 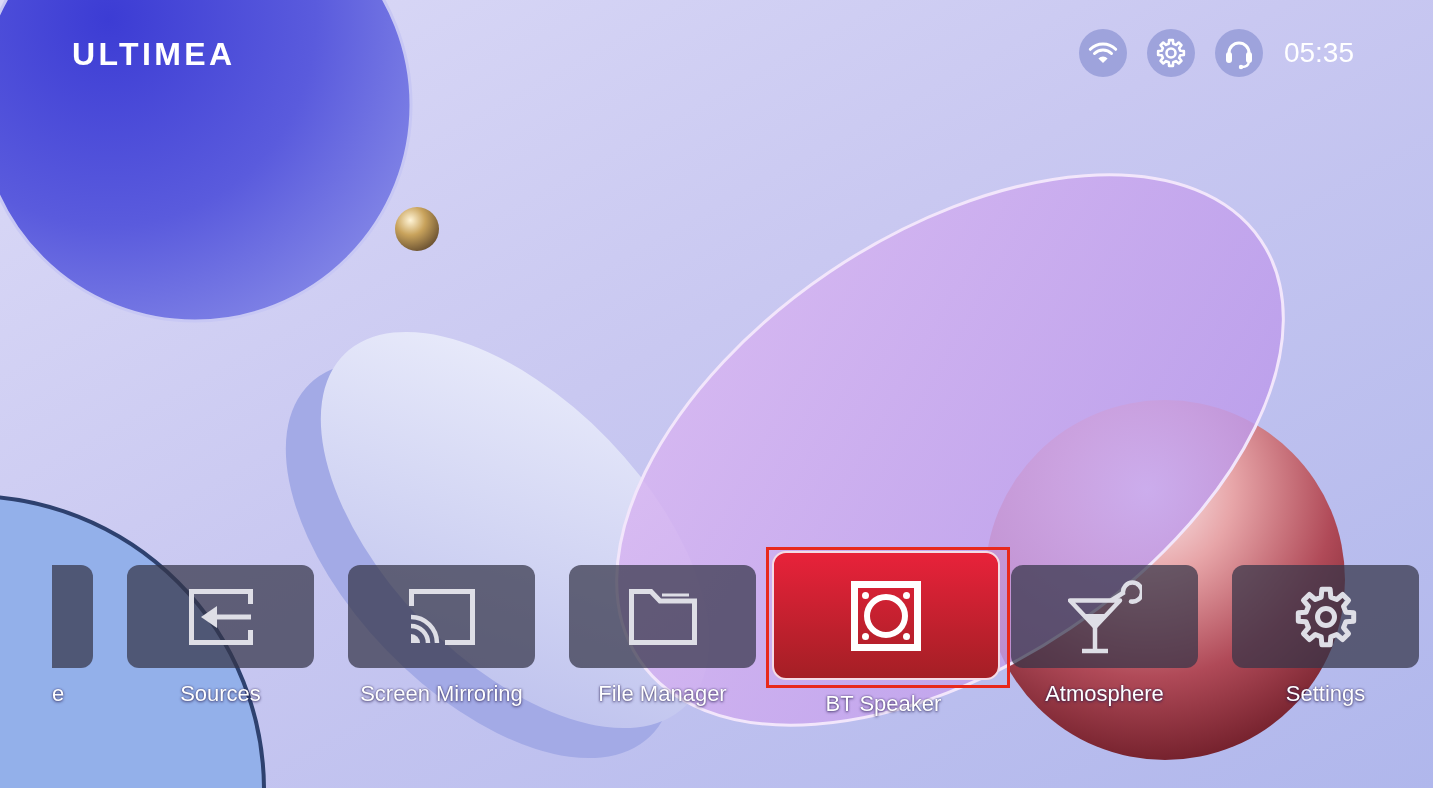 I want to click on app-label: Atmosphere, so click(x=1104, y=694).